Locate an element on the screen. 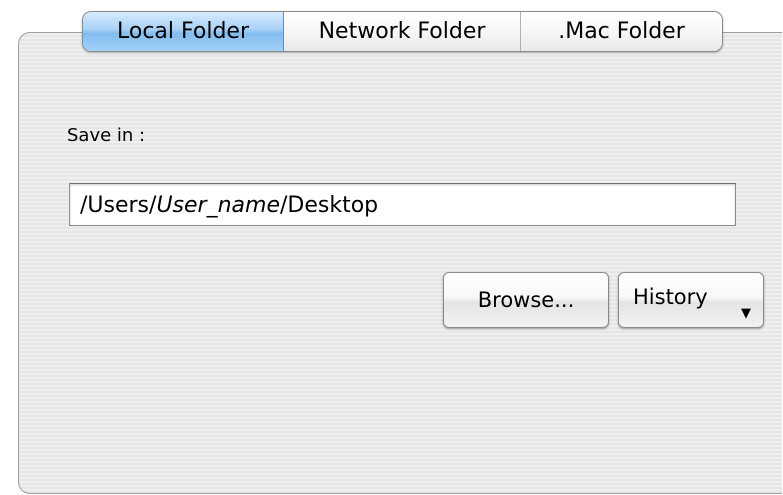 The image size is (783, 495). save-path-field: /Users/User_name/Desktop is located at coordinates (402, 204).